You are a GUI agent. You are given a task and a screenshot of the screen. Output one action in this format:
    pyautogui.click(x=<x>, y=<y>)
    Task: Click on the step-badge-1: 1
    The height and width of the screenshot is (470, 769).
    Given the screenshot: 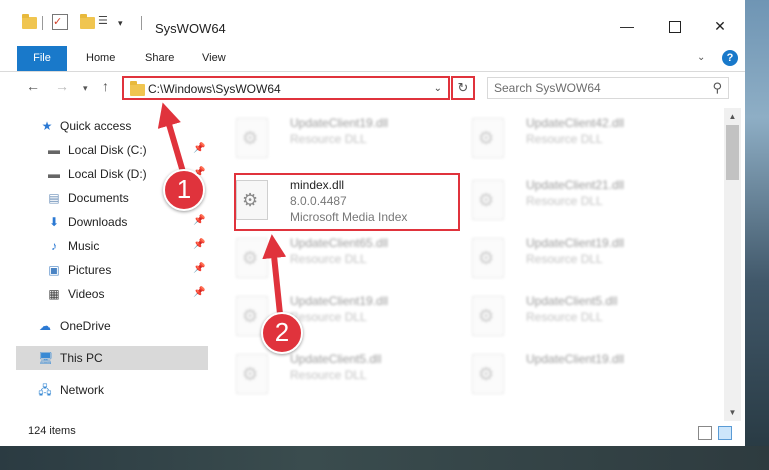 What is the action you would take?
    pyautogui.click(x=184, y=190)
    